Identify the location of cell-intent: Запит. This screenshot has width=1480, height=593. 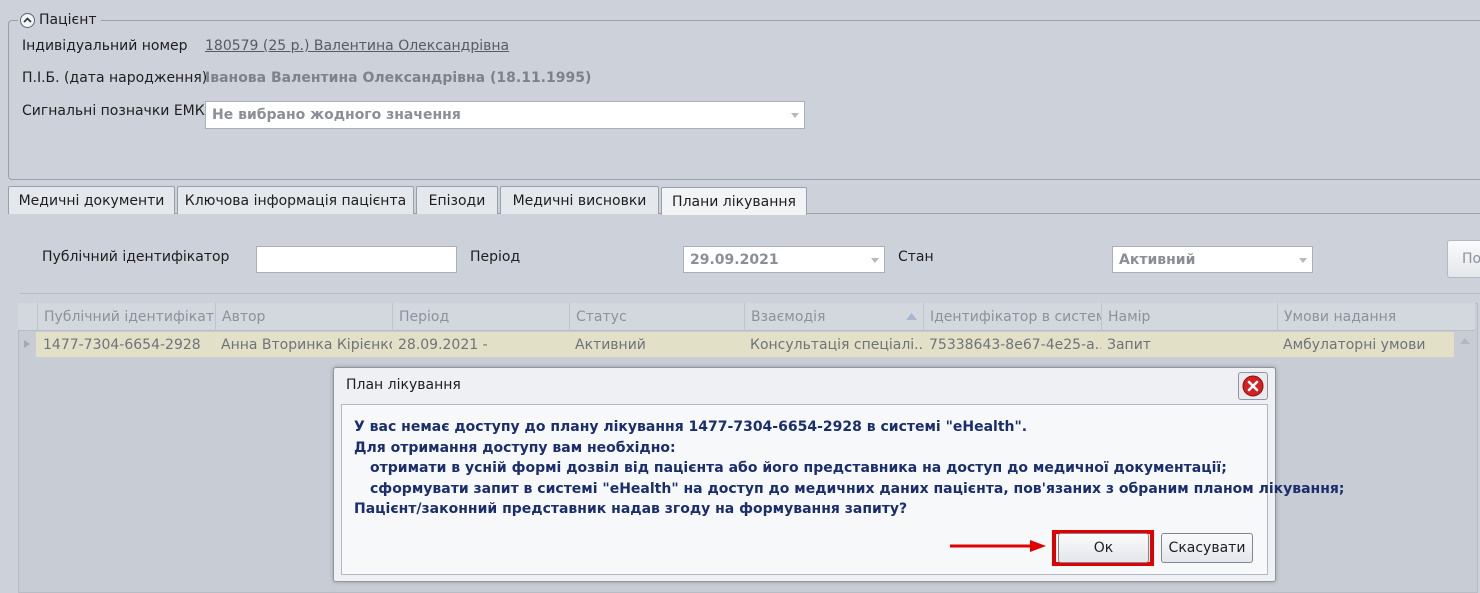
(1129, 344).